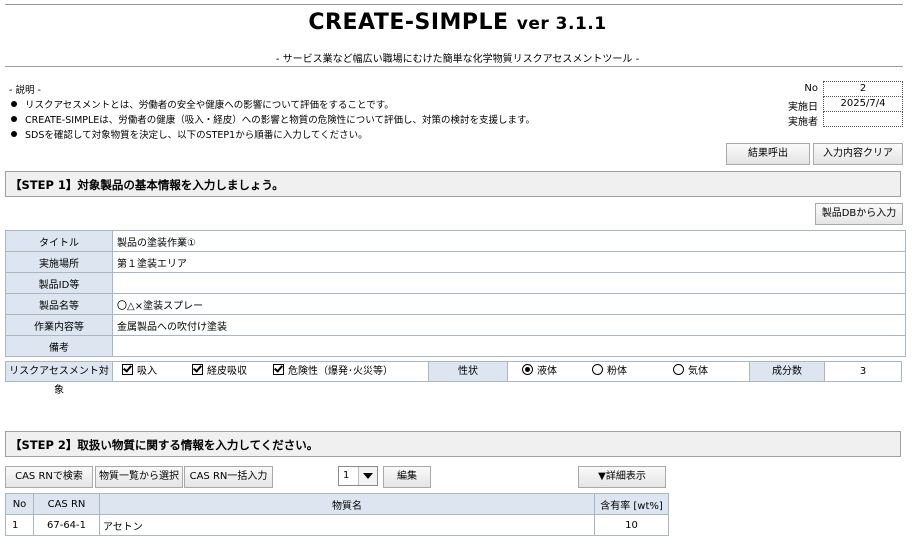 This screenshot has width=915, height=542. Describe the element at coordinates (228, 477) in the screenshot. I see `cas-bulk-input-button: CAS RN一括入力` at that location.